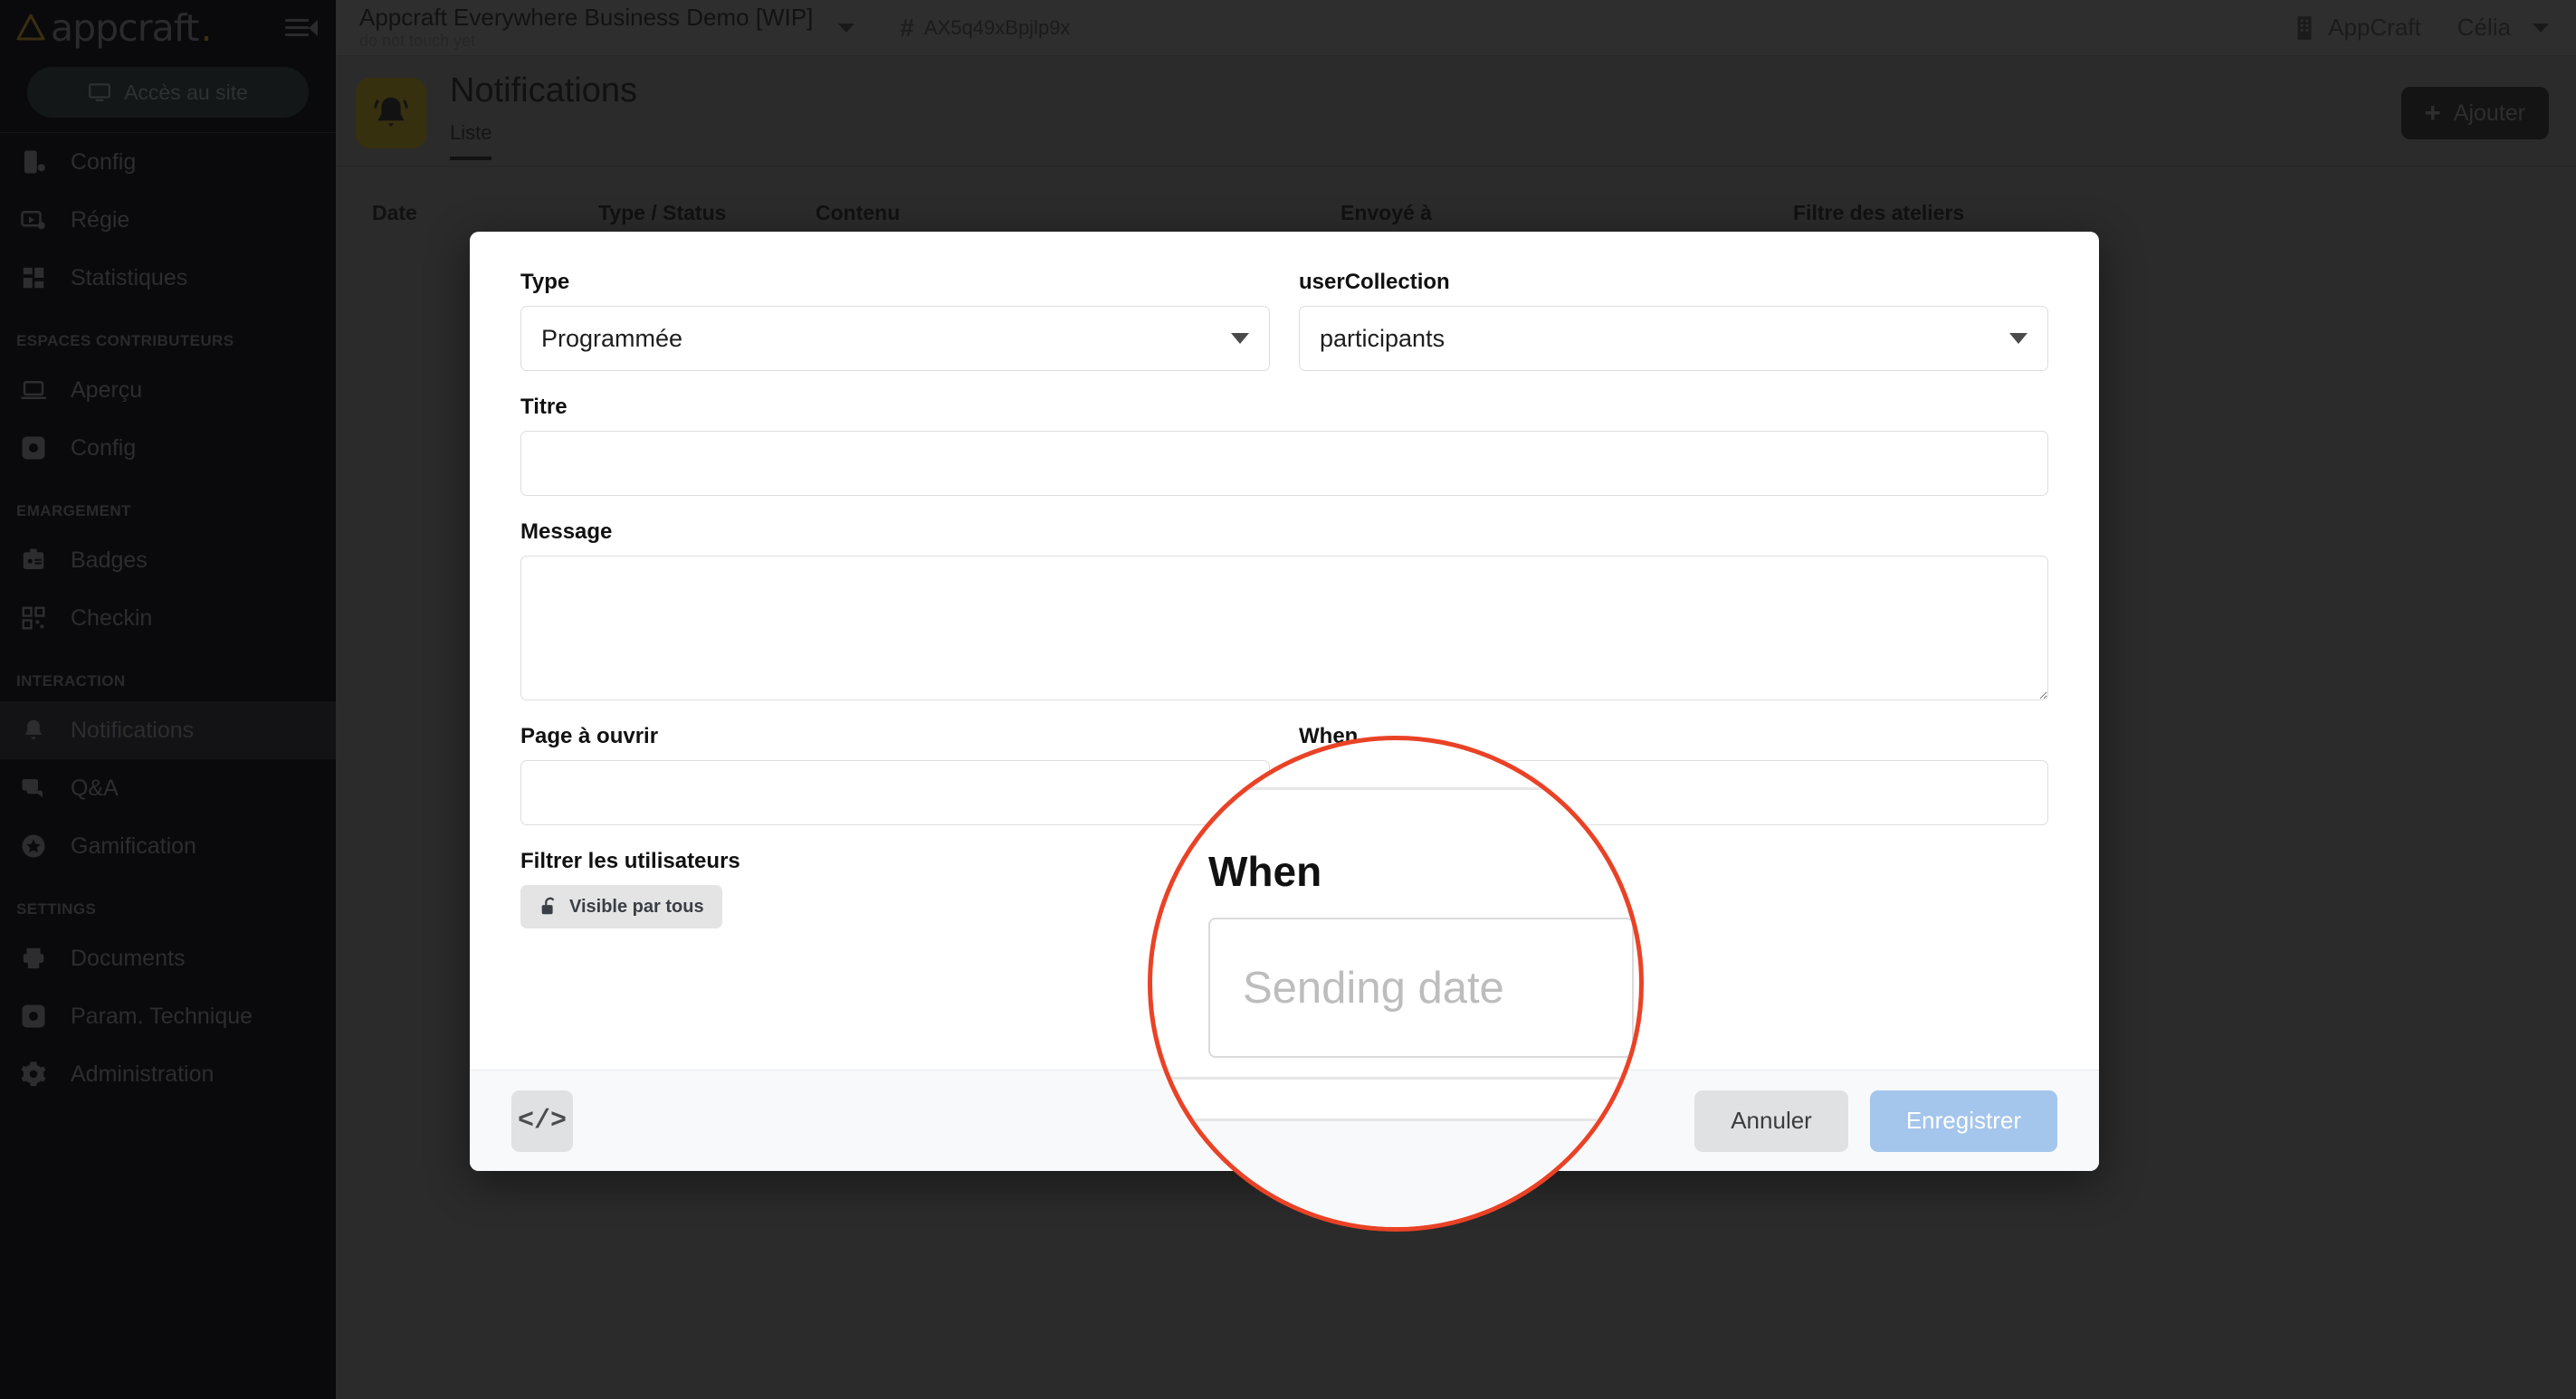 The image size is (2576, 1399). What do you see at coordinates (1373, 988) in the screenshot?
I see `magnified-placeholder-text: Sending date` at bounding box center [1373, 988].